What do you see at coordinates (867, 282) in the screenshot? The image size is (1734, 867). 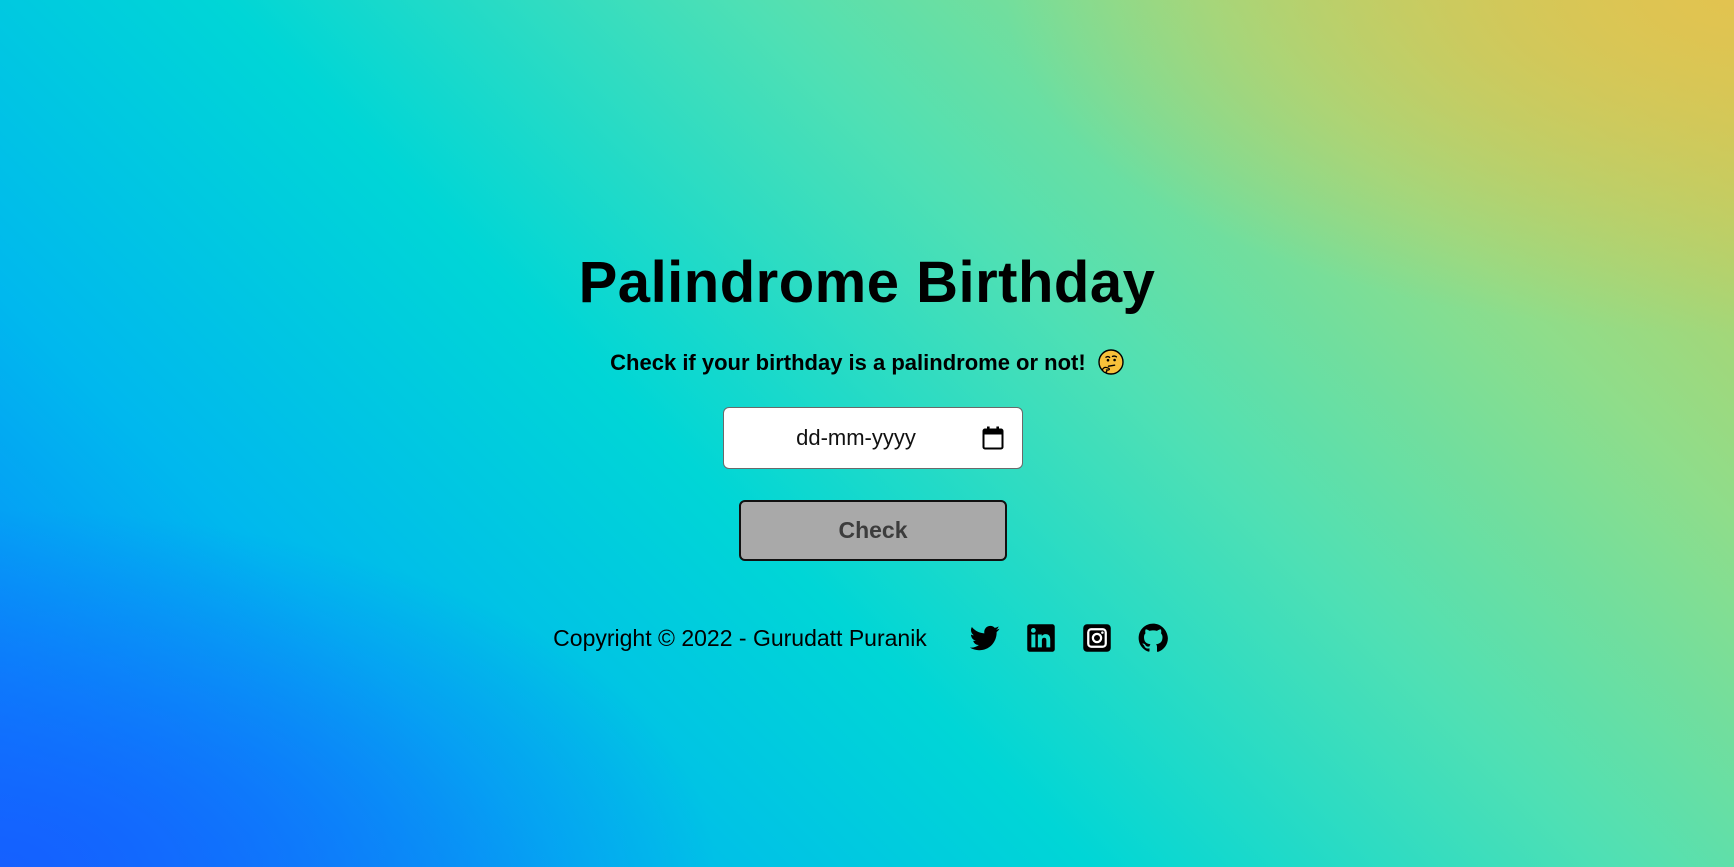 I see `page-title: Palindrome Birthday` at bounding box center [867, 282].